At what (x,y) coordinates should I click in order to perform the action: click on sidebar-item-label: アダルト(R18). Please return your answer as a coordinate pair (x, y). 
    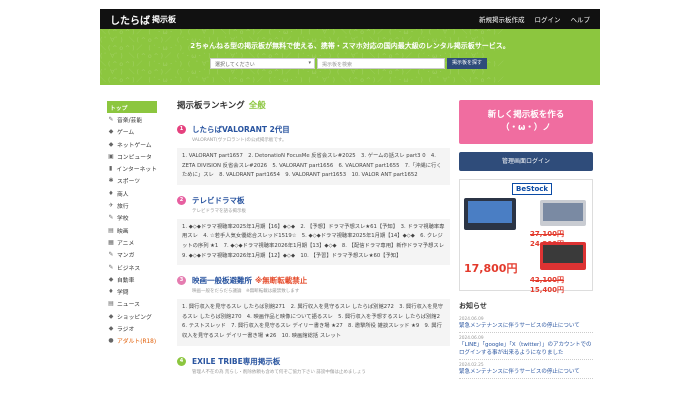
    Looking at the image, I should click on (137, 342).